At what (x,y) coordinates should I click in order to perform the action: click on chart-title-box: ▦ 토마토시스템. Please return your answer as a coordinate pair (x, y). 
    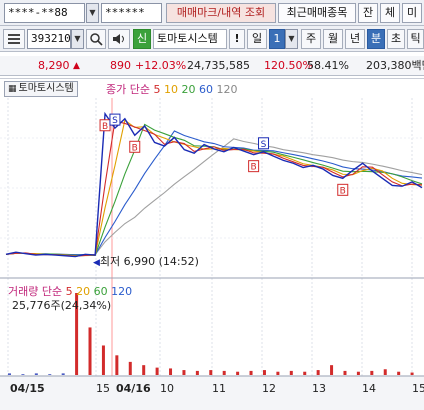
    Looking at the image, I should click on (41, 89).